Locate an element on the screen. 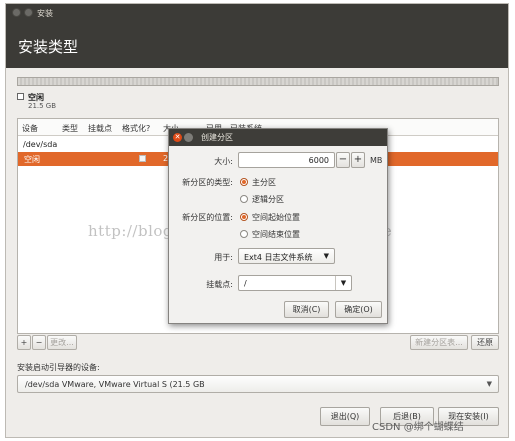  free-space-size: 21.5 GB is located at coordinates (42, 106).